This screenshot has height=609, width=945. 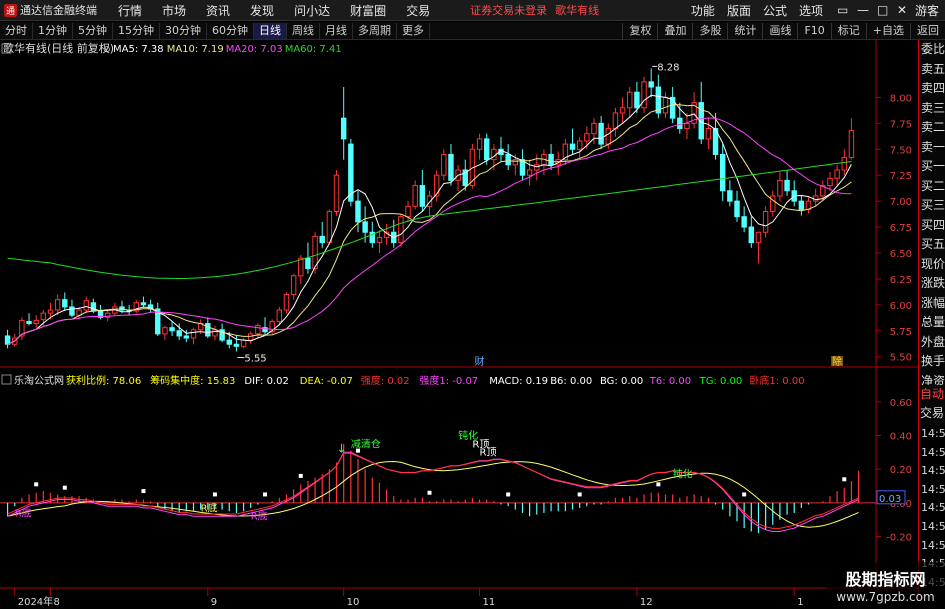 I want to click on menu-item-layout: 版面, so click(x=739, y=10).